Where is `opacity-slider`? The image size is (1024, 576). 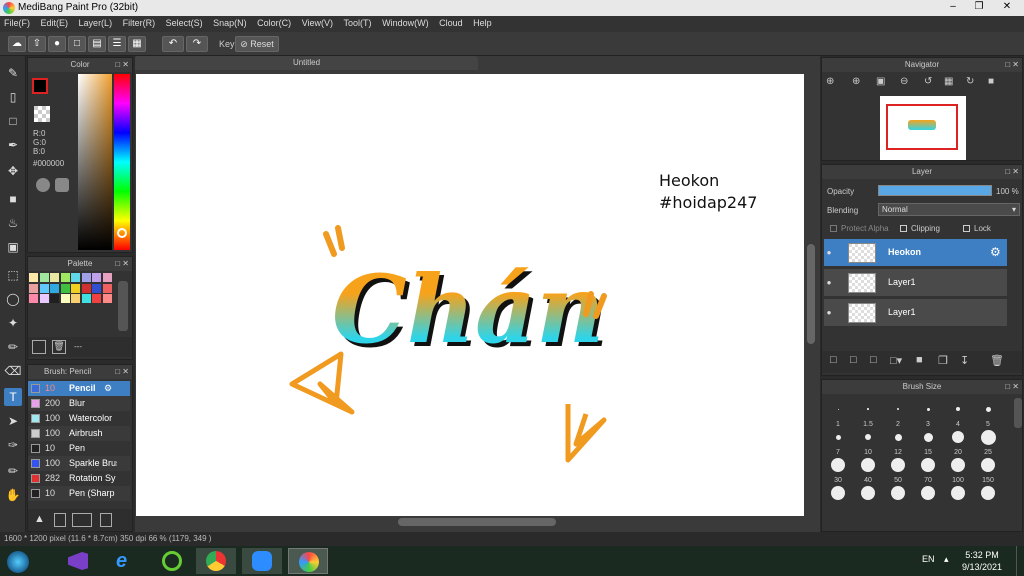
opacity-slider is located at coordinates (935, 190).